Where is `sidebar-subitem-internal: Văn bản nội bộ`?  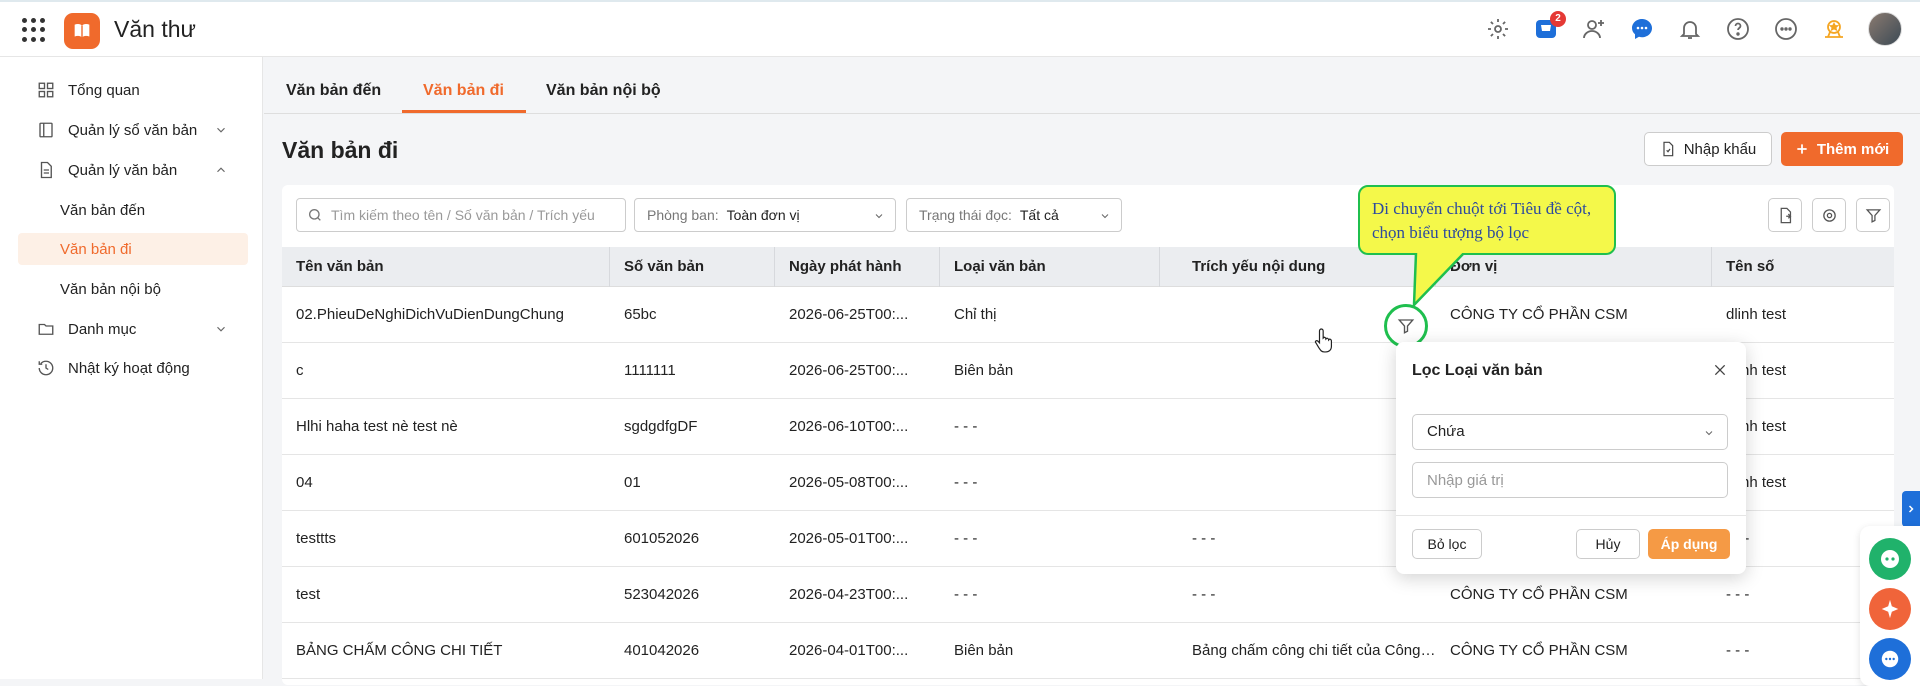
sidebar-subitem-internal: Văn bản nội bộ is located at coordinates (133, 289).